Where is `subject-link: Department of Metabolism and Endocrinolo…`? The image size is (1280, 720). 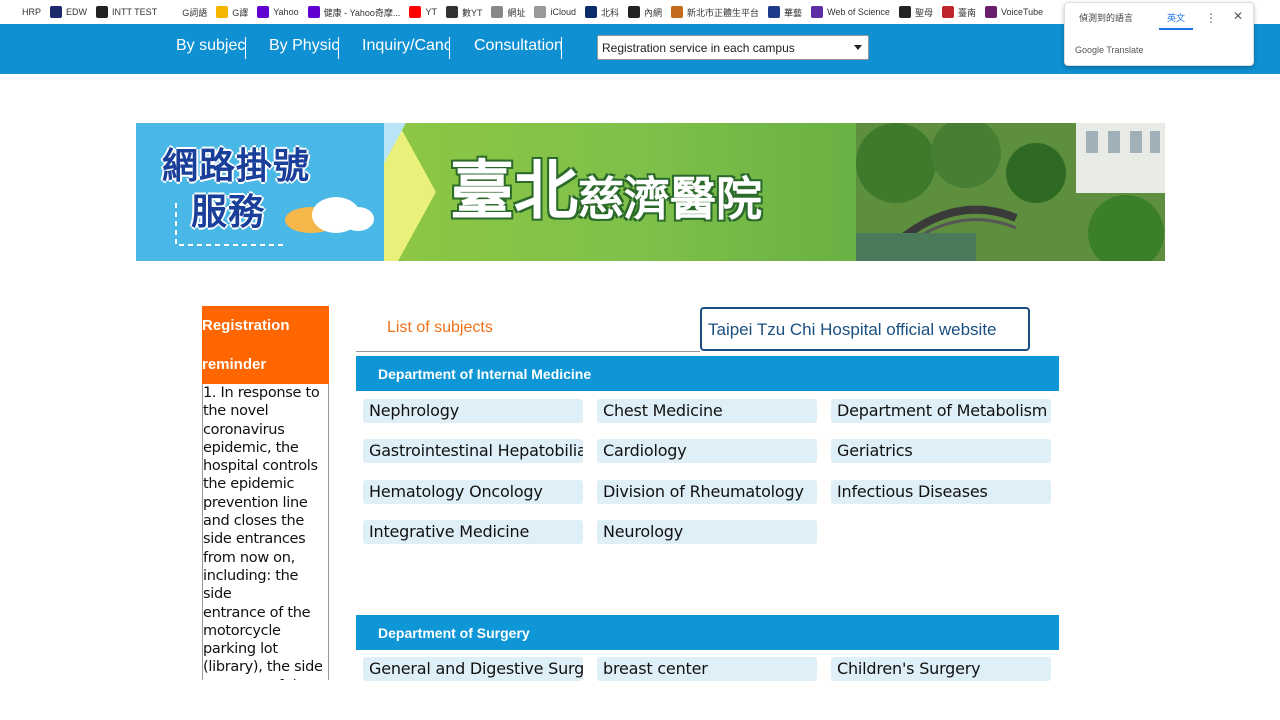
subject-link: Department of Metabolism and Endocrinolo… is located at coordinates (941, 411).